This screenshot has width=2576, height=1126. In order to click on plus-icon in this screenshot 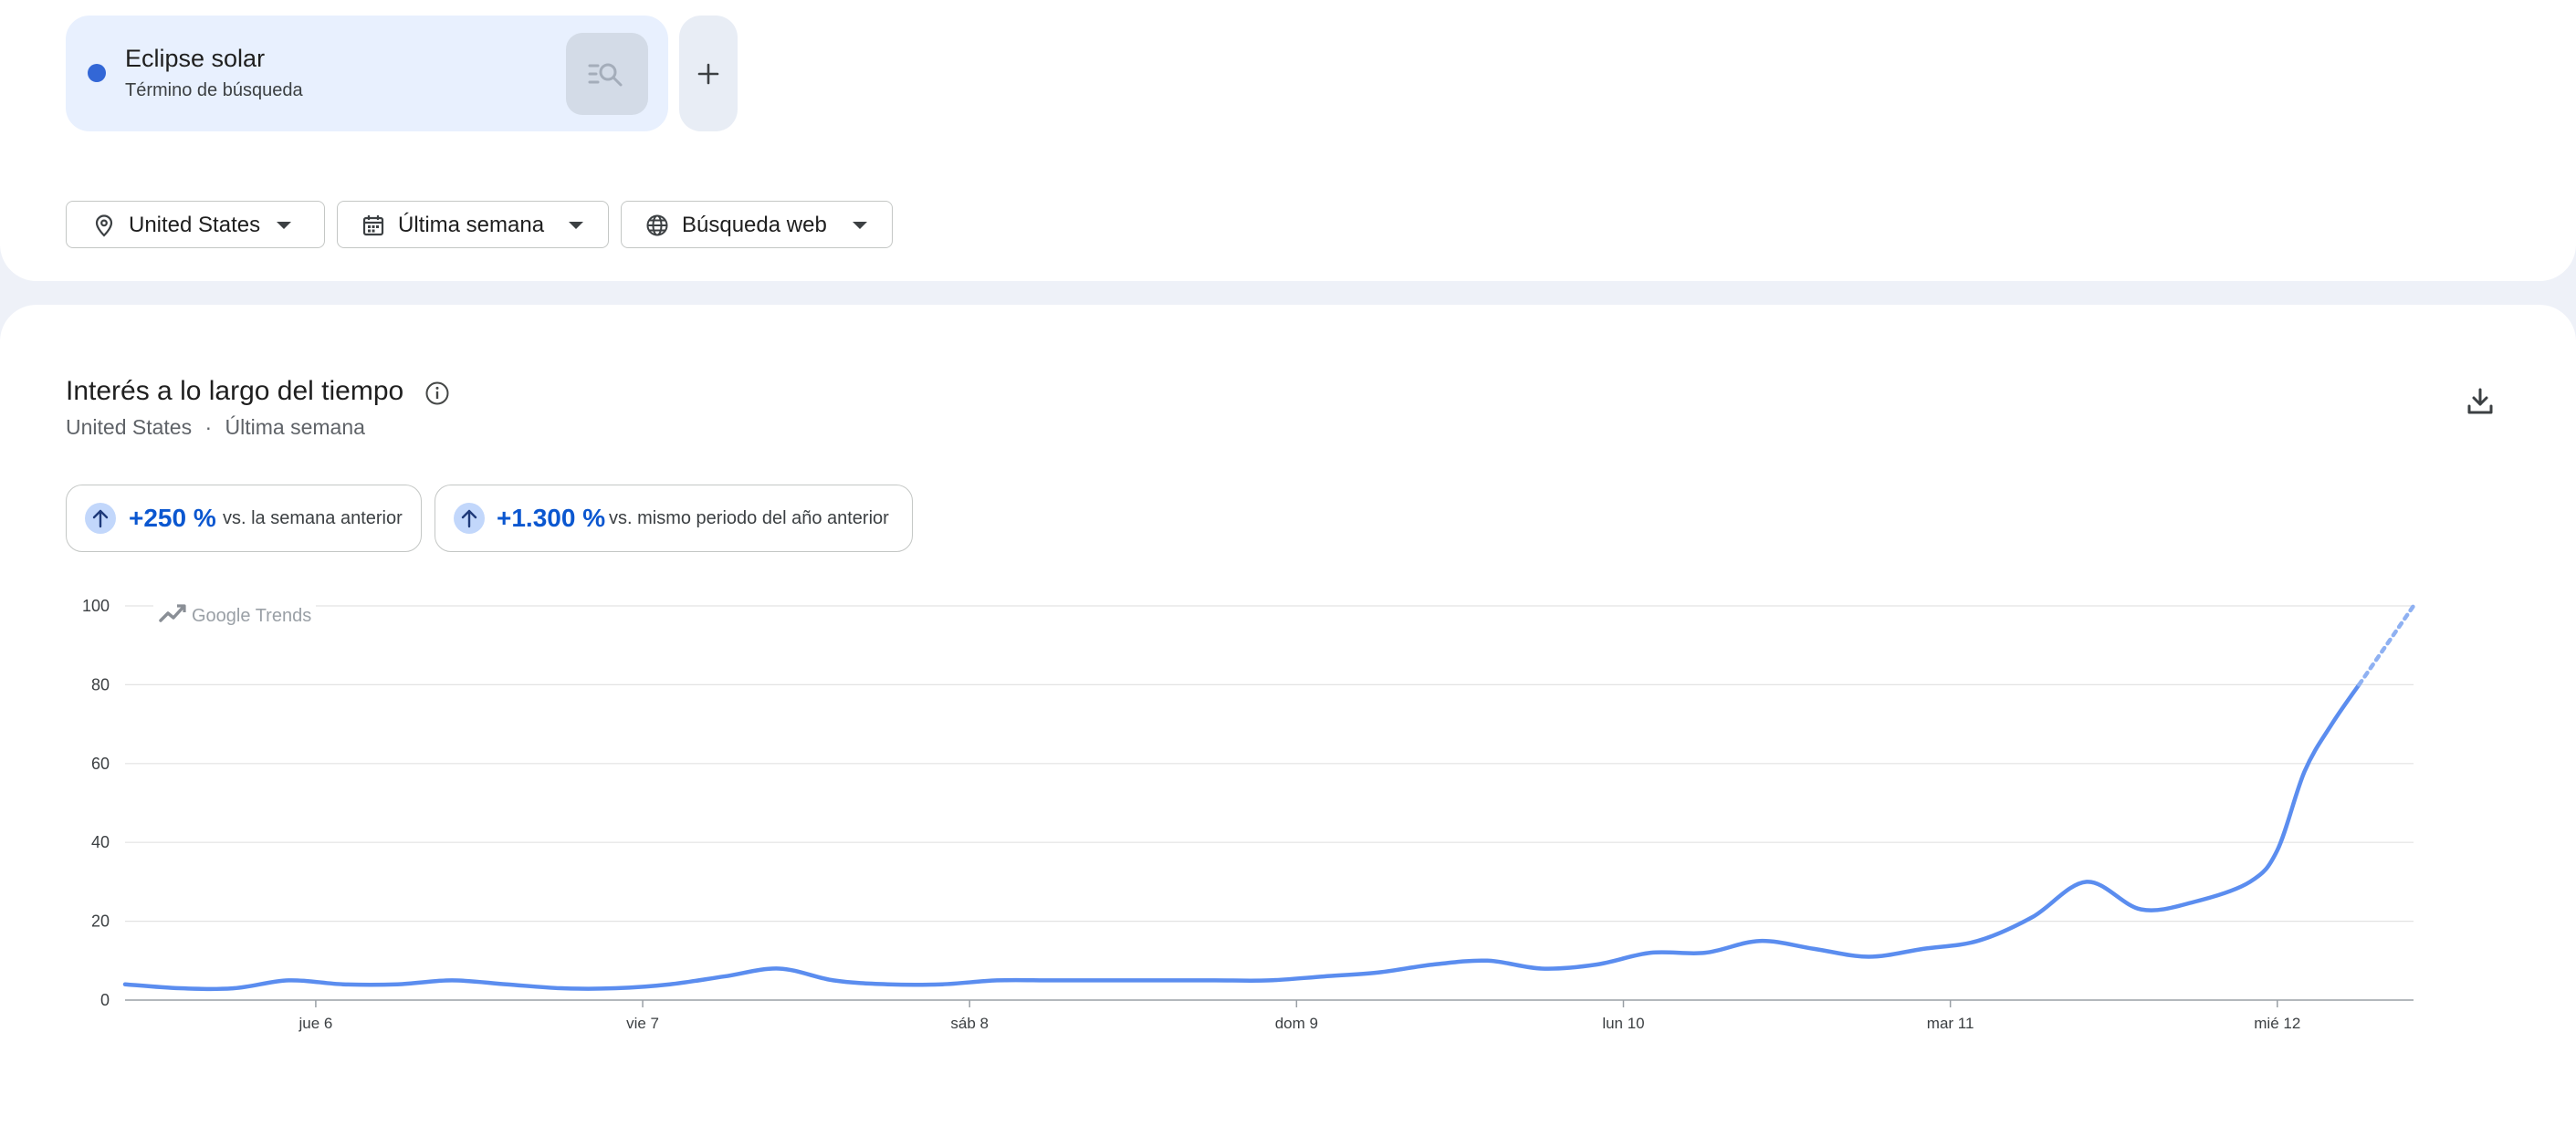, I will do `click(708, 73)`.